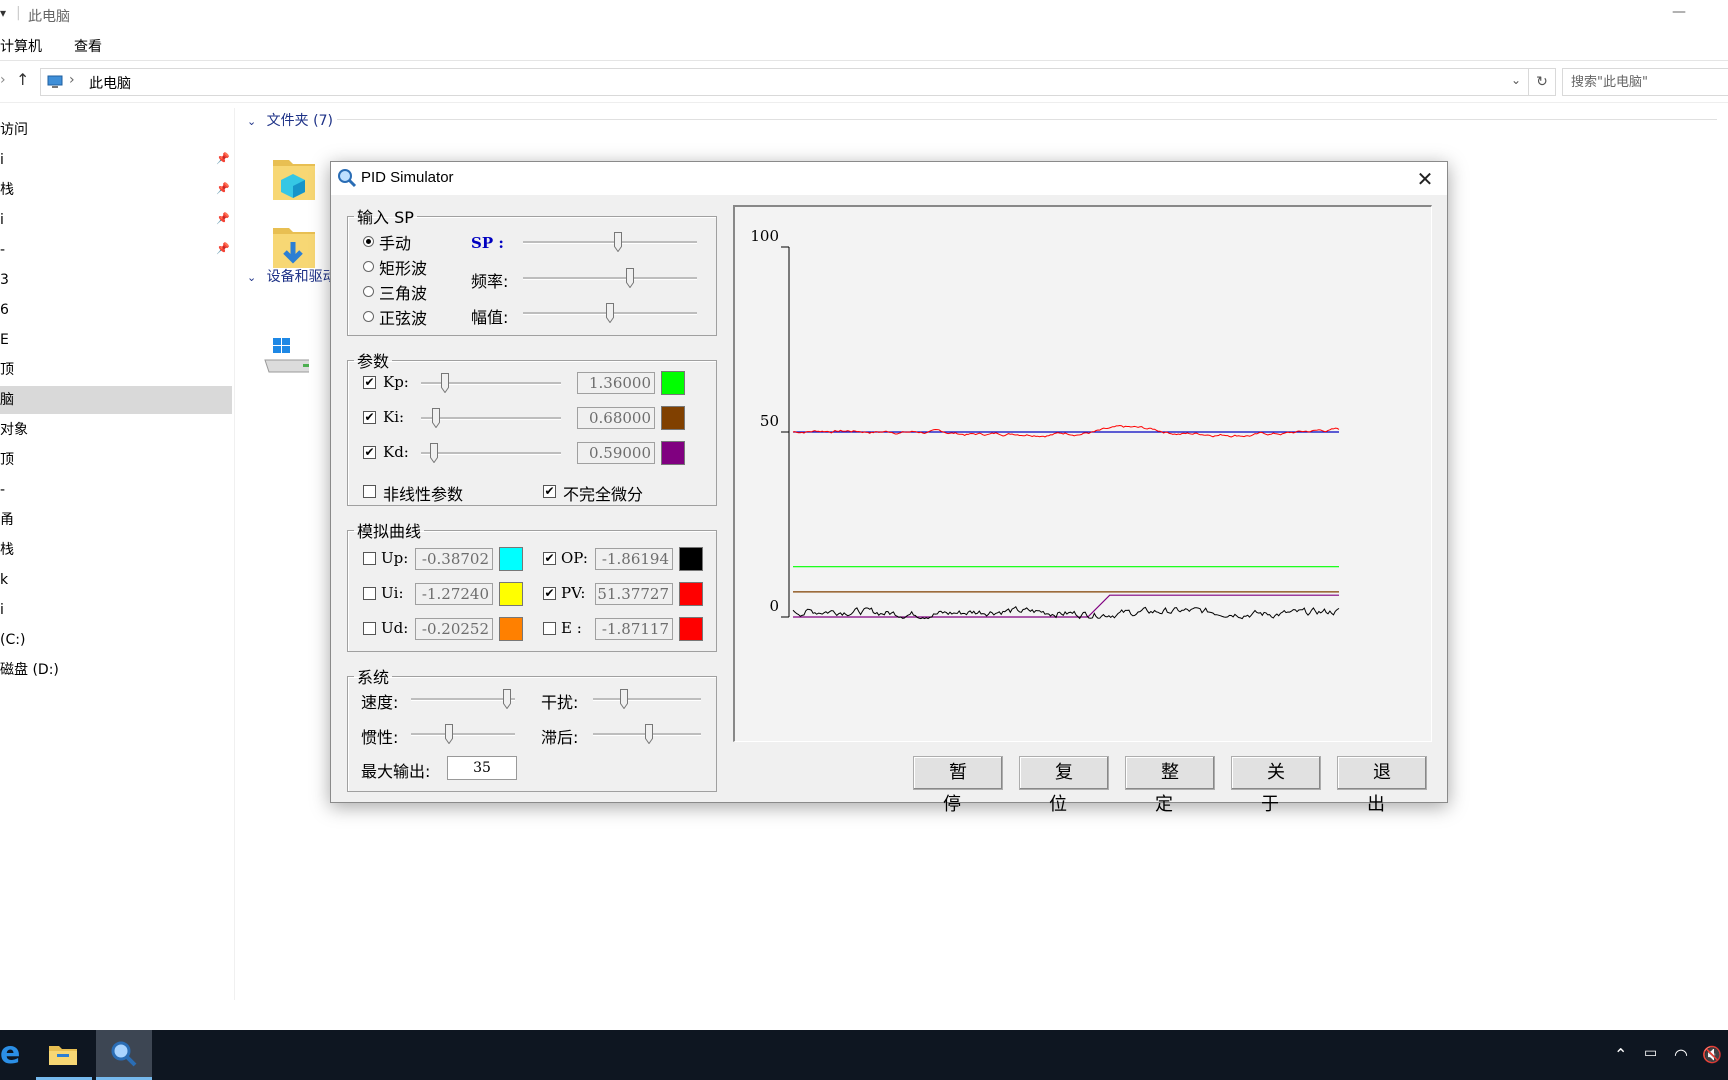 The image size is (1728, 1080). I want to click on nav-item: k, so click(116, 580).